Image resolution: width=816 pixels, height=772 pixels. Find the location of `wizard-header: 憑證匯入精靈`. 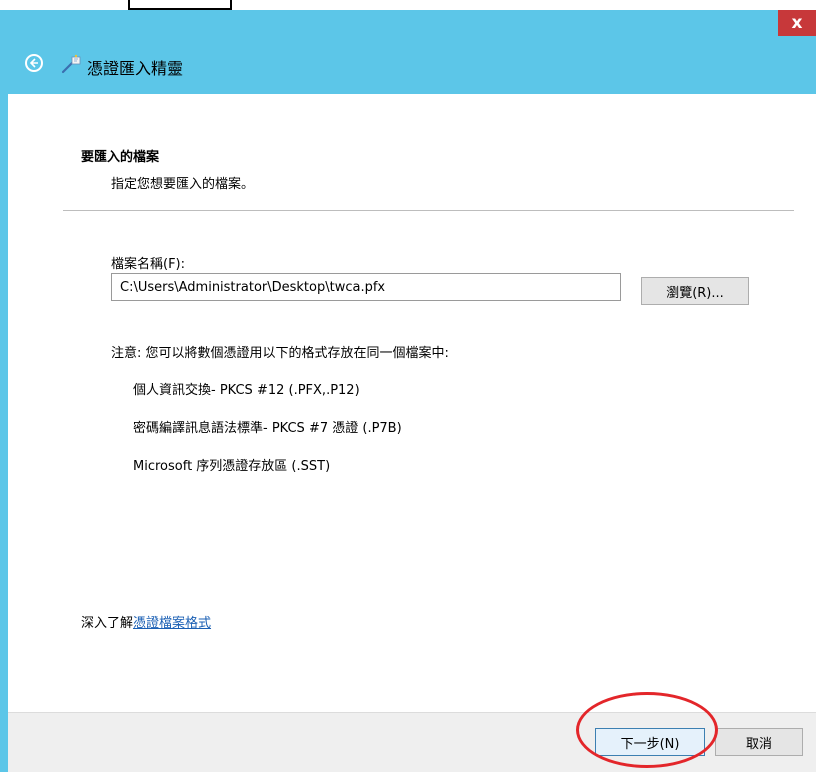

wizard-header: 憑證匯入精靈 is located at coordinates (412, 65).